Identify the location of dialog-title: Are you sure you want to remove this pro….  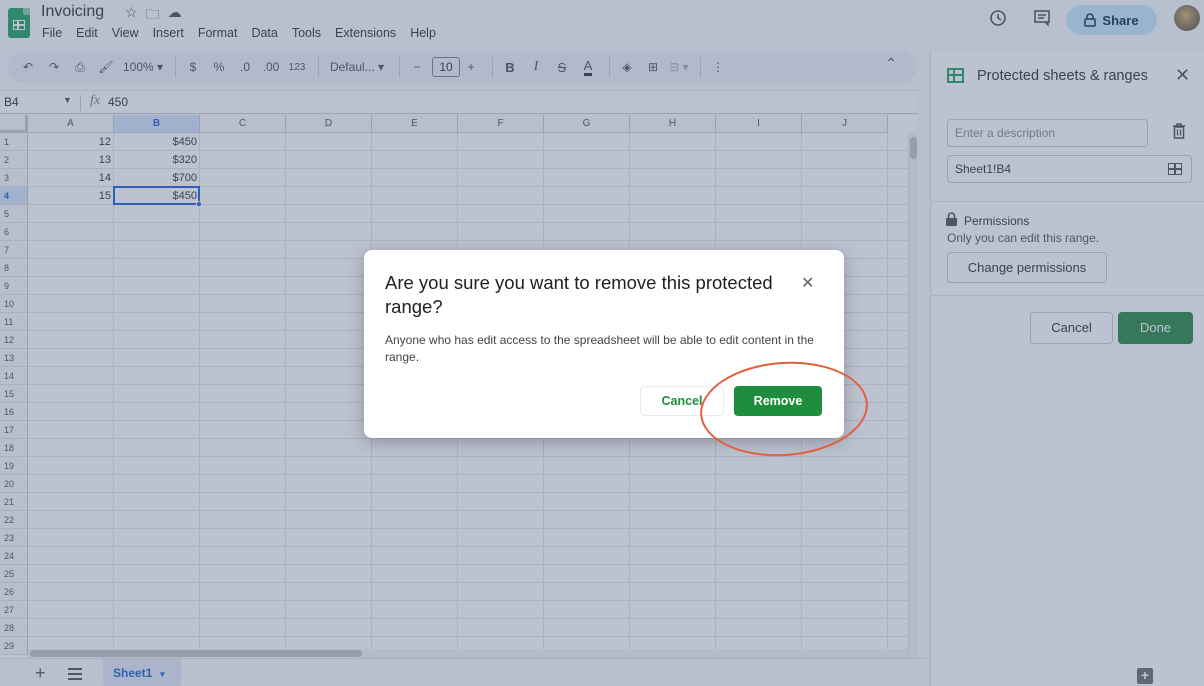
(579, 294).